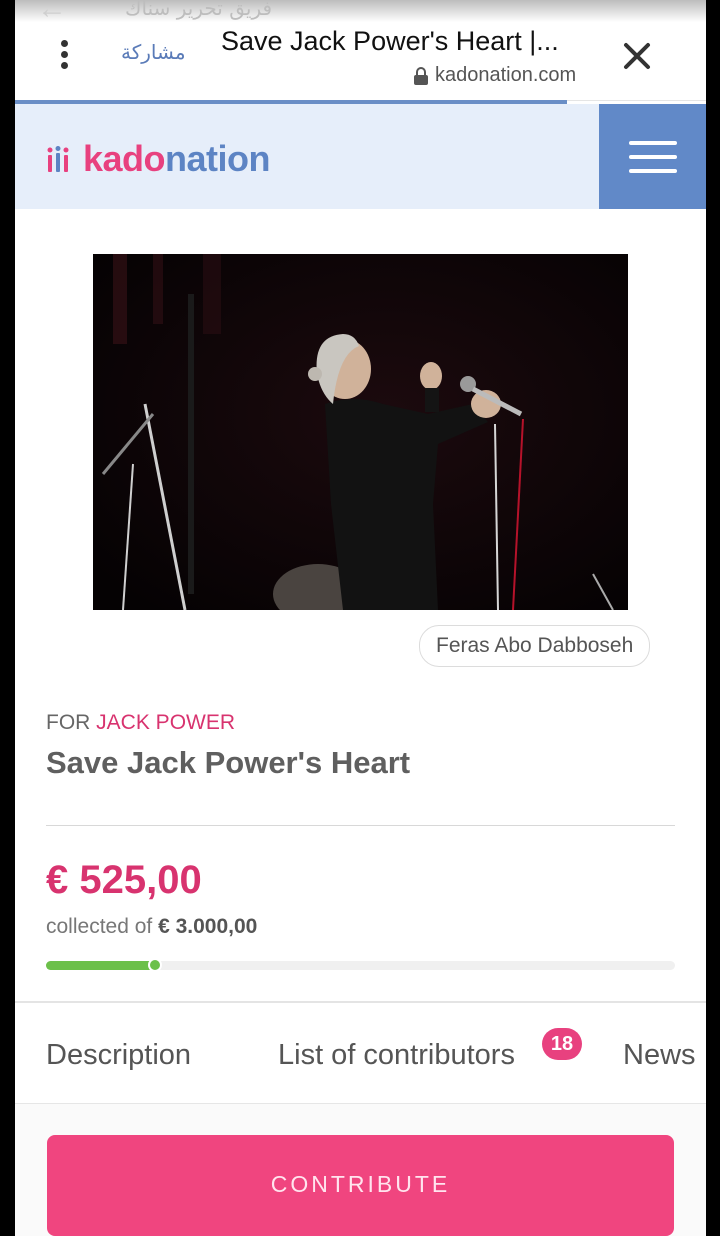 This screenshot has height=1236, width=720. What do you see at coordinates (58, 159) in the screenshot?
I see `logo-mark-icon` at bounding box center [58, 159].